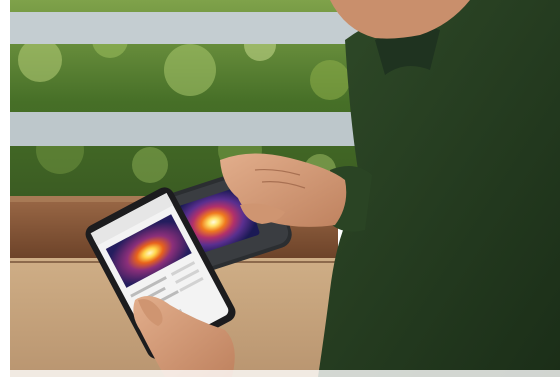 This screenshot has height=377, width=560. I want to click on railing-bar-middle, so click(208, 129).